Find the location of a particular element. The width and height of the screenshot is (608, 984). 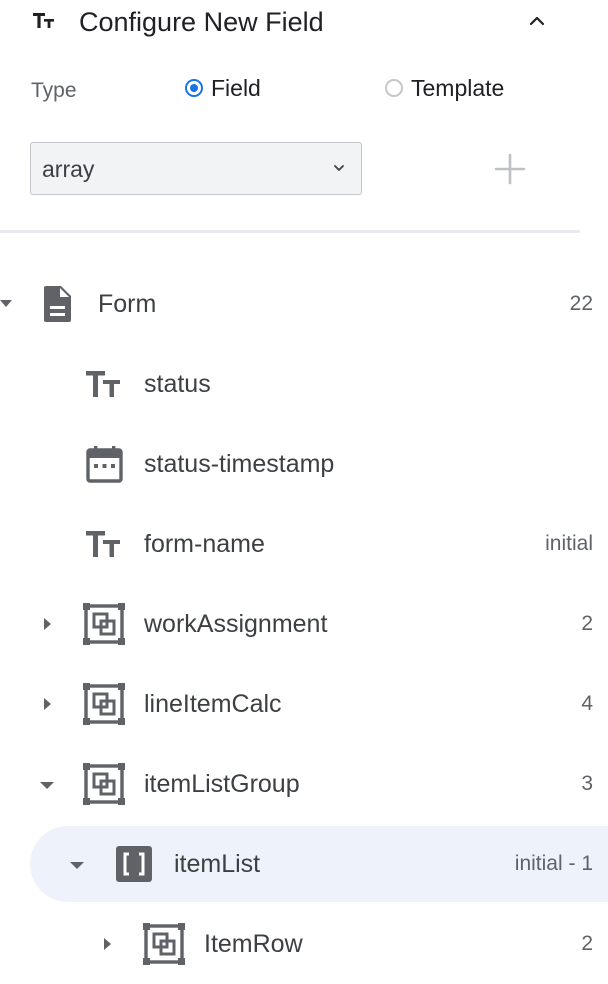

chevron-up-icon is located at coordinates (537, 21).